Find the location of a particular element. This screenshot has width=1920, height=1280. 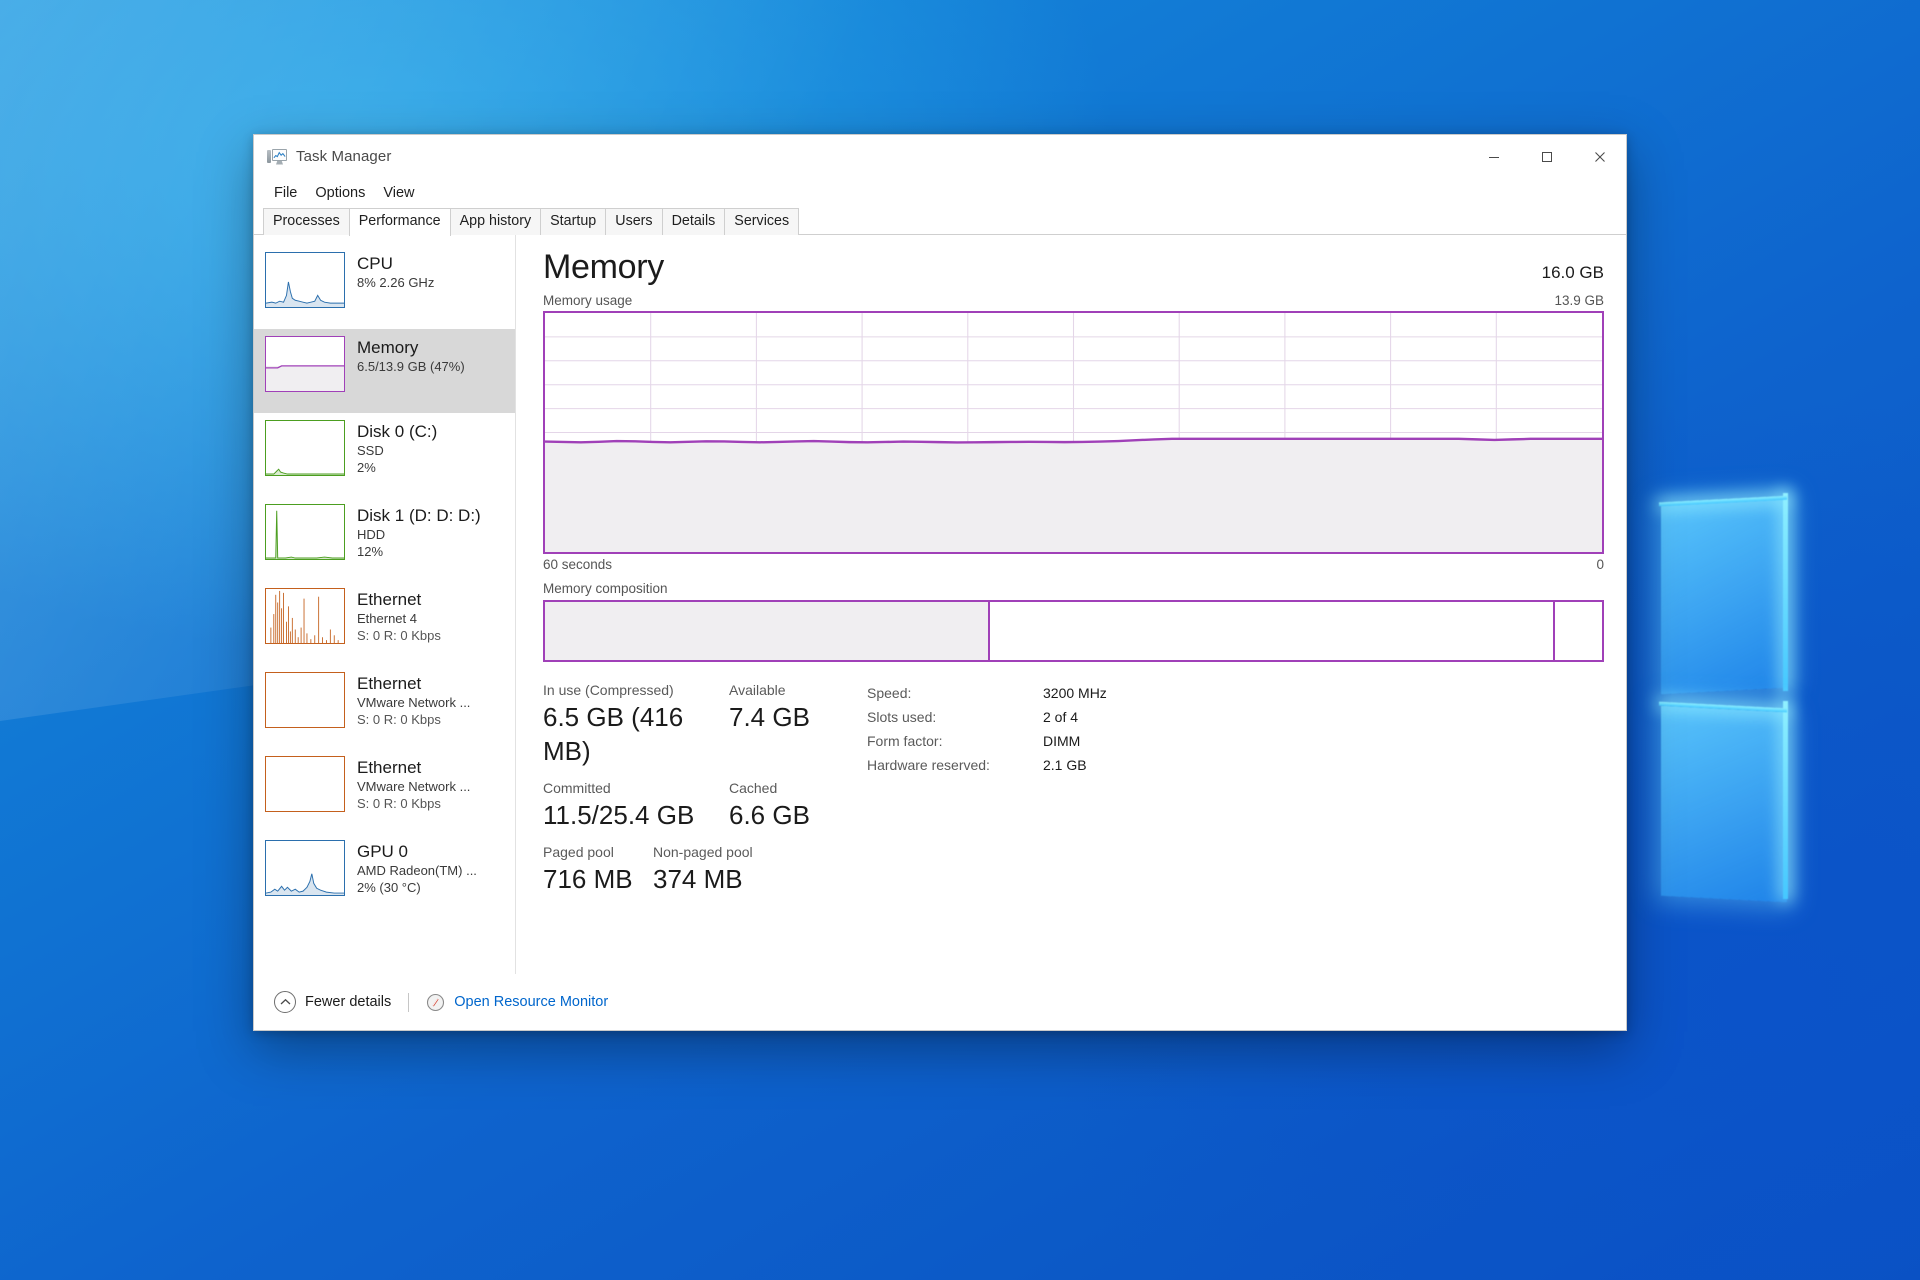

committed-label: Committed is located at coordinates (577, 788).